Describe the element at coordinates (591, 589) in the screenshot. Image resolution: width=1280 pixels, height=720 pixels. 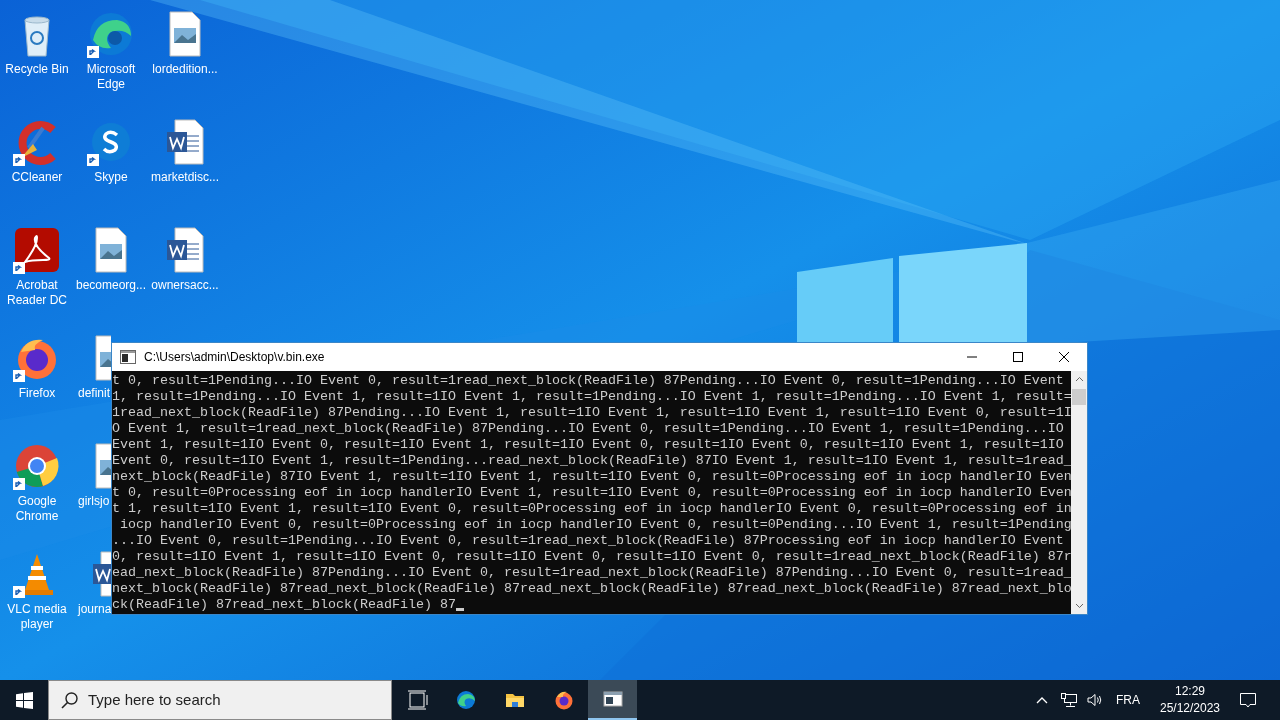
I see `console-line: next_block(ReadFile) 87read_next_block(ReadFile) 87read_next_block(ReadFile) 87read_next_block(ReadFile) 87read_next_blo` at that location.